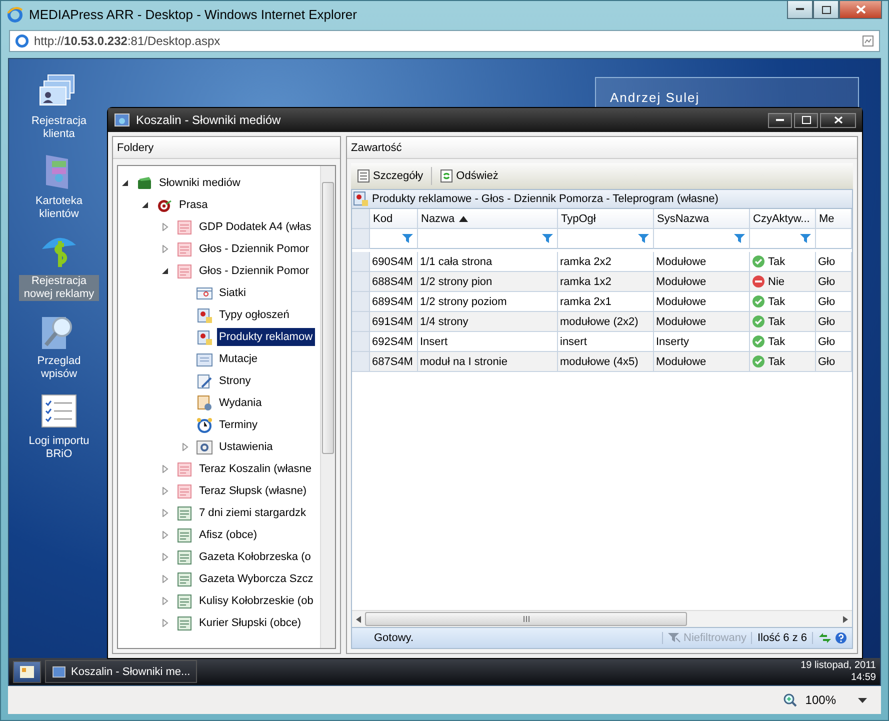 This screenshot has width=889, height=721. Describe the element at coordinates (394, 219) in the screenshot. I see `column-header: Kod` at that location.